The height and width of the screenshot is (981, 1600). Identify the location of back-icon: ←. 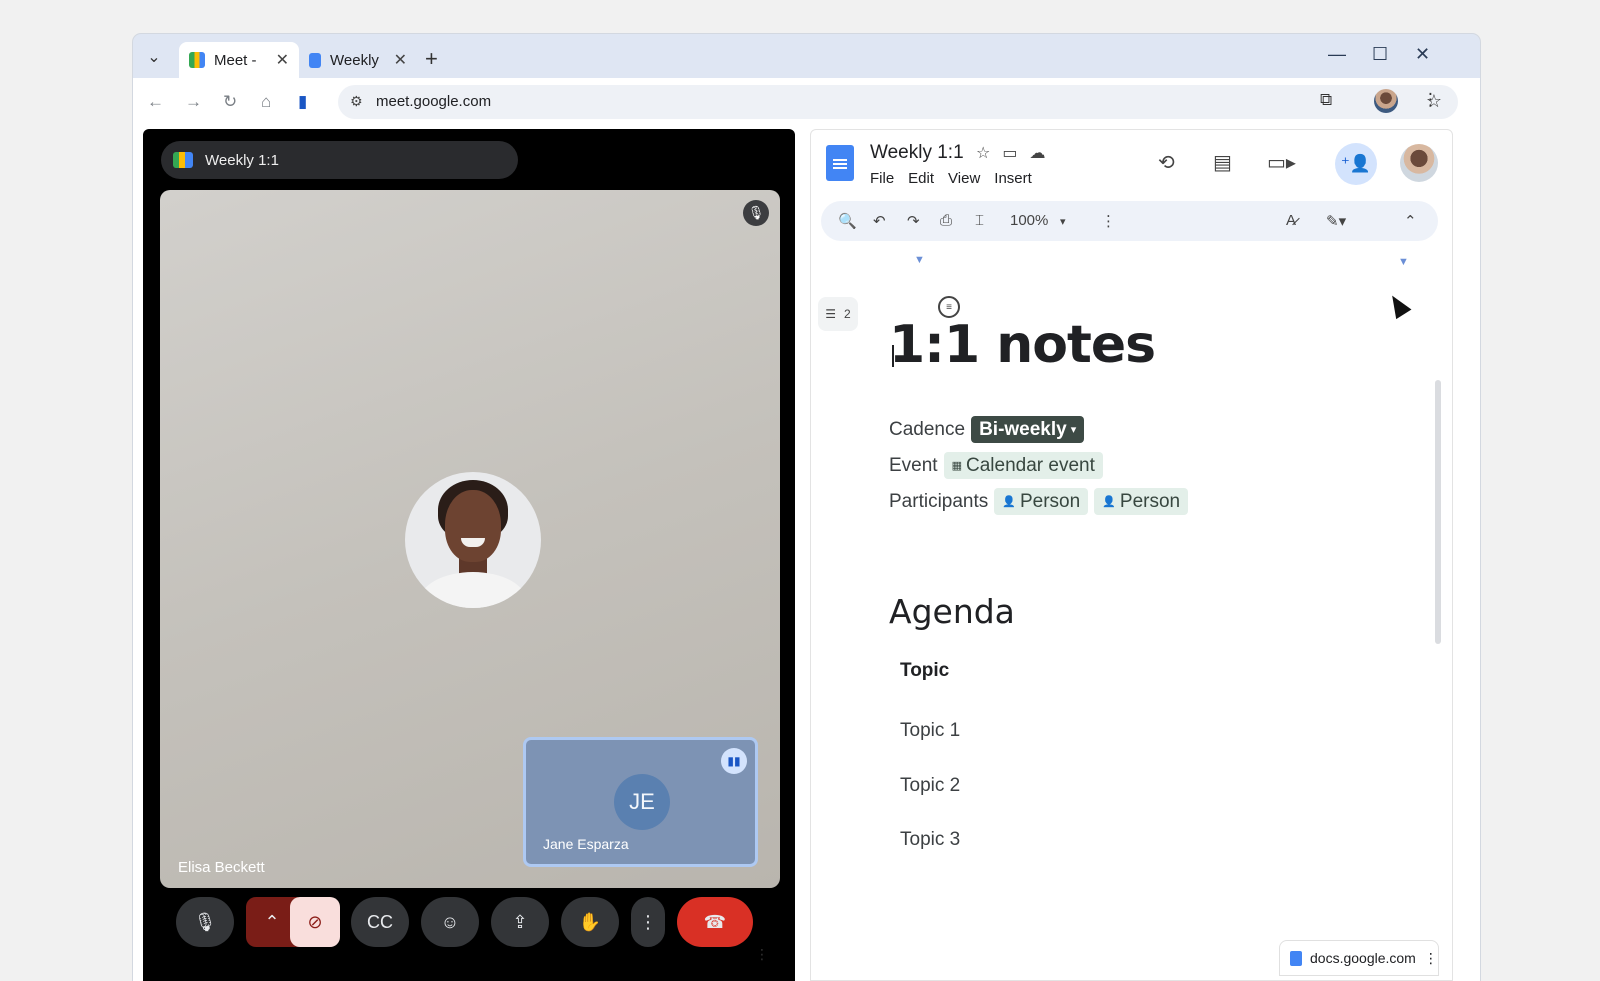
(155, 102).